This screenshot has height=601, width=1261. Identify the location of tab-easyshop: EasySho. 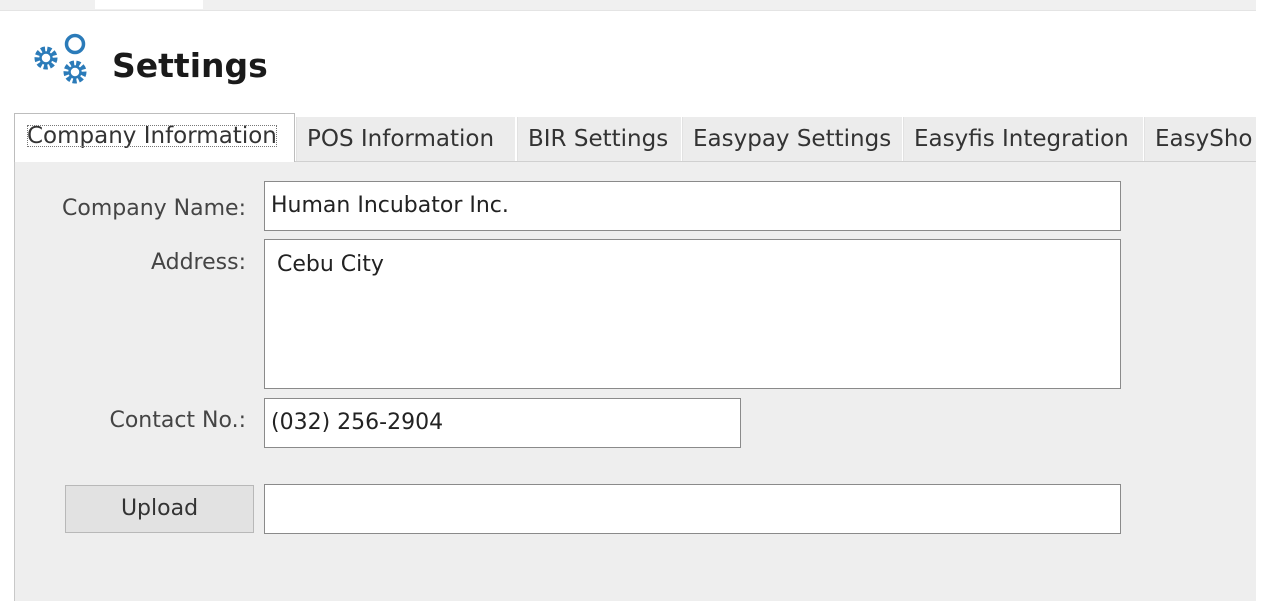
(1200, 139).